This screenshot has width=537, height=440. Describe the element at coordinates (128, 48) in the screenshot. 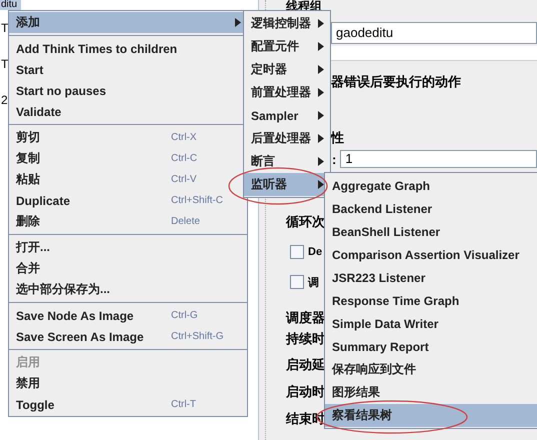

I see `menu-item: Add Think Times to children` at that location.